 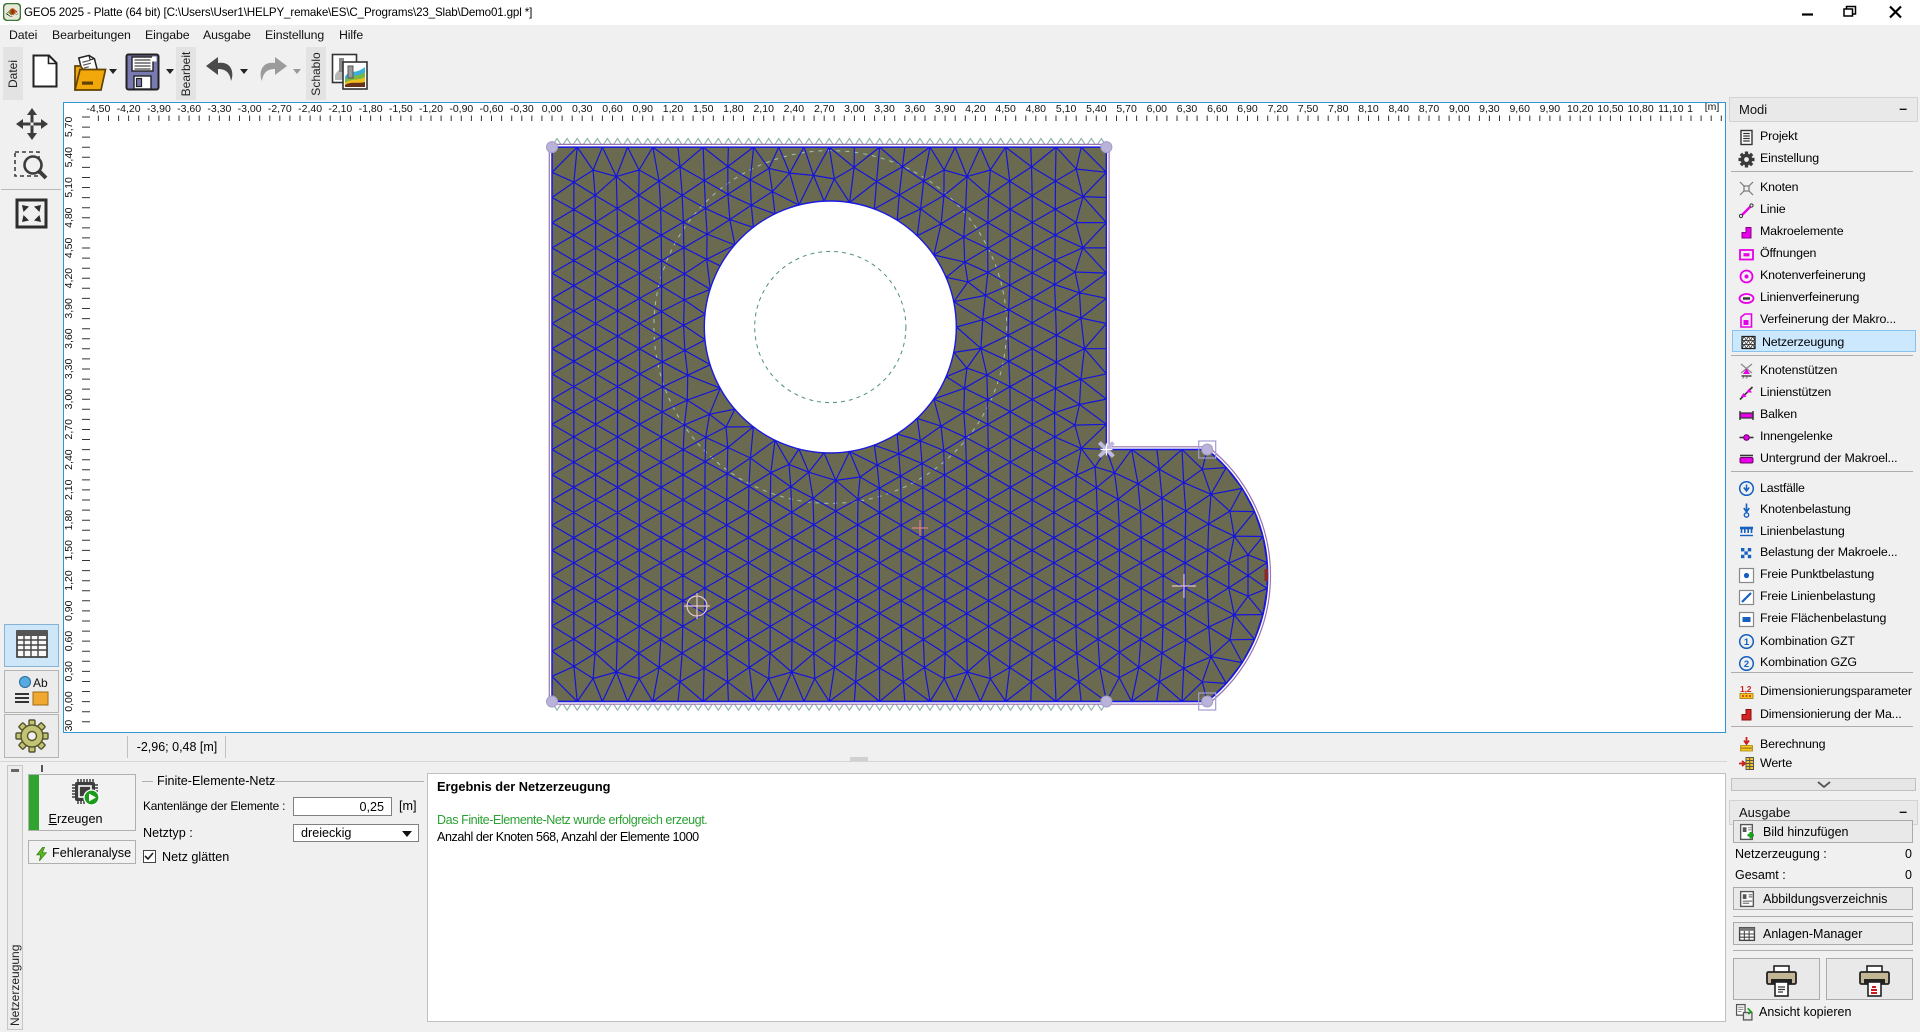 I want to click on svg-text: 8,40, so click(x=1398, y=109).